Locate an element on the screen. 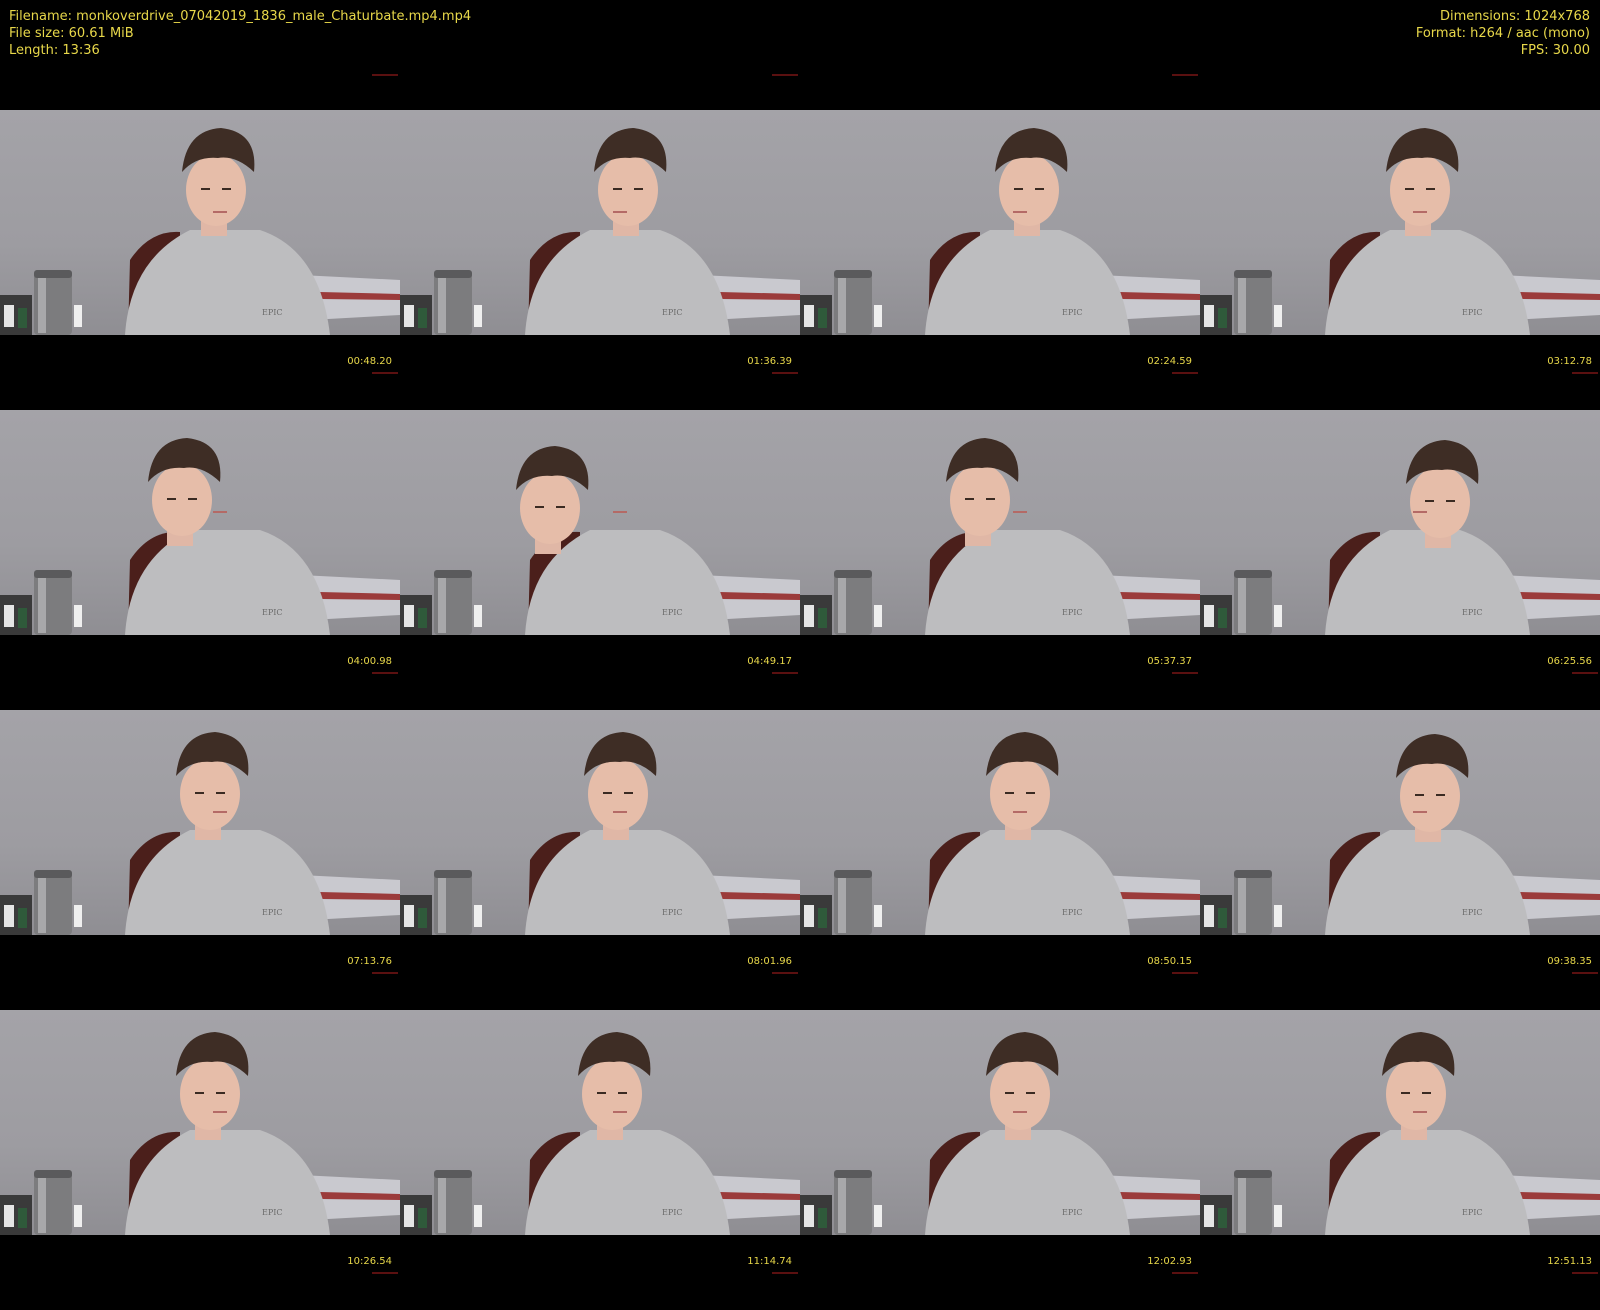  file-size-text: File size: 60.61 MiB is located at coordinates (71, 33).